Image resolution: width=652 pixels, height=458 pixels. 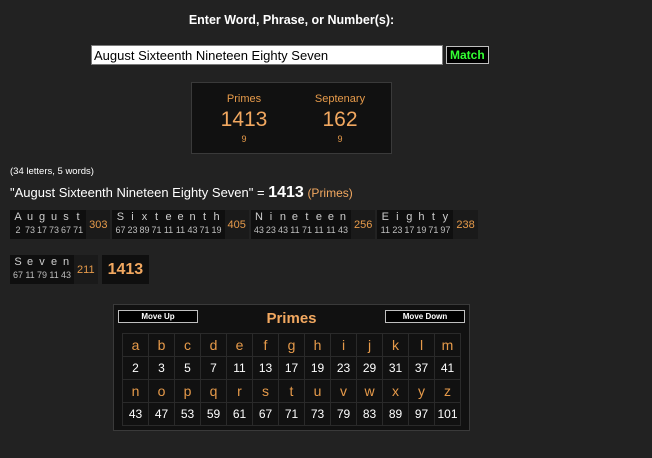 What do you see at coordinates (421, 345) in the screenshot?
I see `cipher-letter: l` at bounding box center [421, 345].